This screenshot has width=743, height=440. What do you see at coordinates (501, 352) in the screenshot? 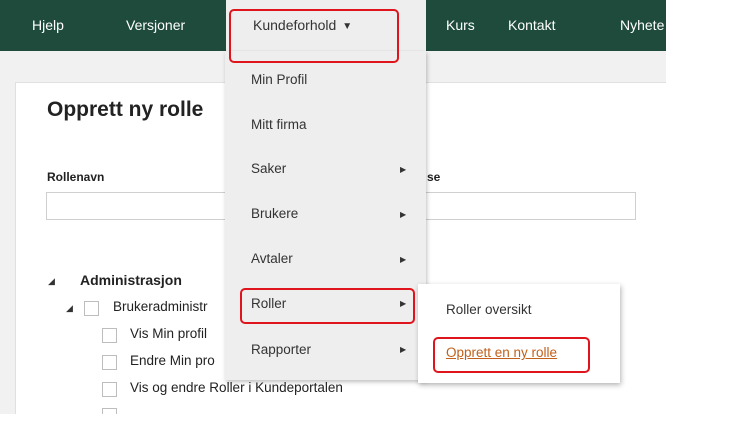
I see `submenu-item-opprett-ny-rolle: Opprett en ny rolle` at bounding box center [501, 352].